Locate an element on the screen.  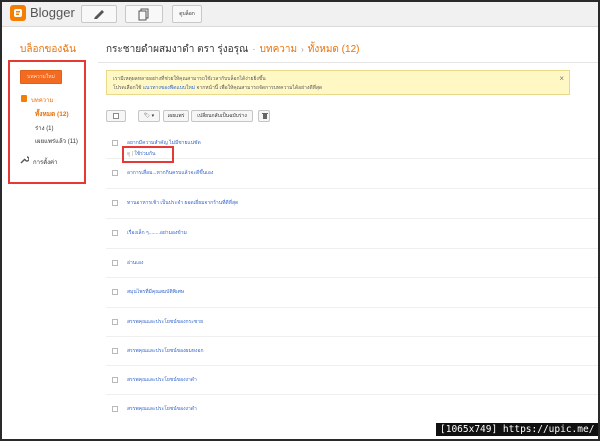
notice-prefix: โปรดเลือกใช้ is located at coordinates (127, 88).